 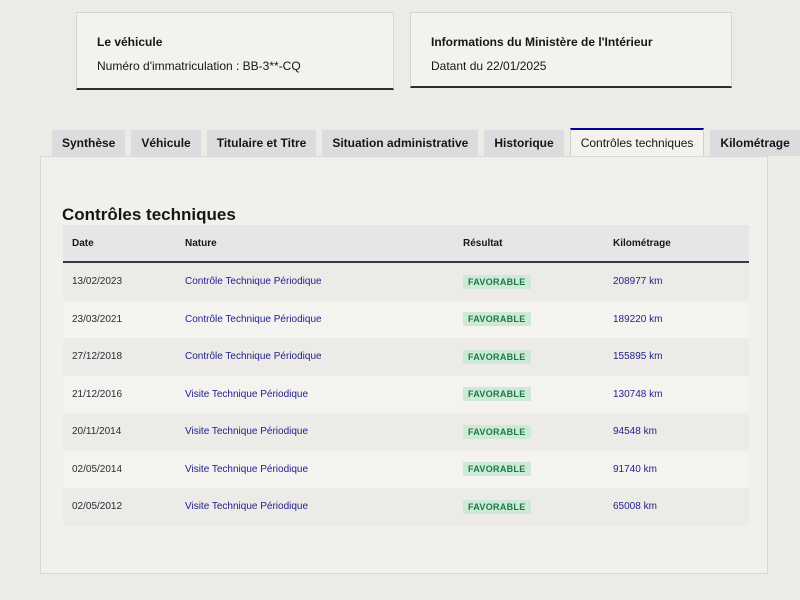 I want to click on cell-mileage: 189220 km, so click(x=638, y=319).